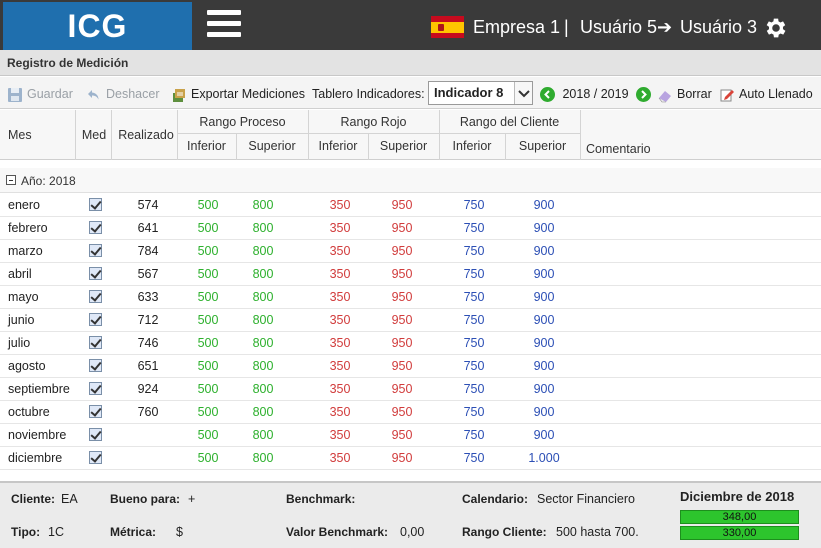 This screenshot has width=821, height=548. Describe the element at coordinates (148, 320) in the screenshot. I see `realizado-cell: 712` at that location.